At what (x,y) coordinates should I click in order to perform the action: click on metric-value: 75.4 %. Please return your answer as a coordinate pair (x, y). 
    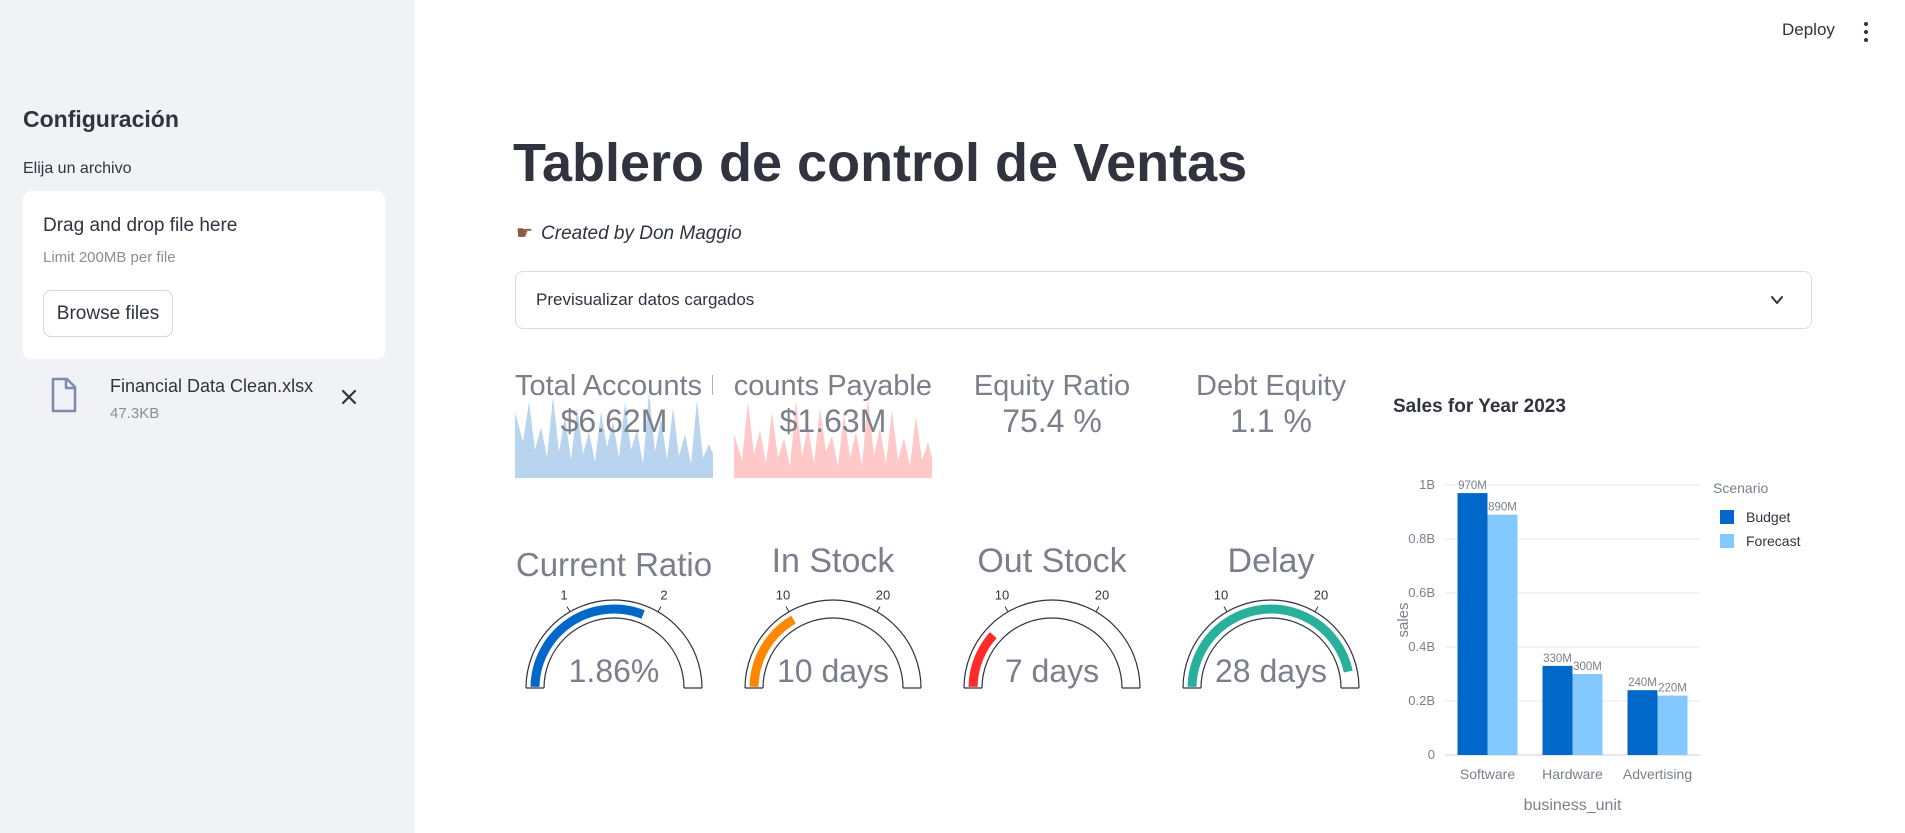
    Looking at the image, I should click on (1052, 421).